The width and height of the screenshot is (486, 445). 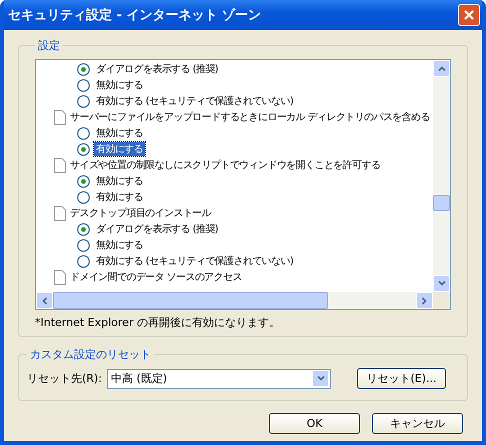 I want to click on dialog-button: OK, so click(x=314, y=423).